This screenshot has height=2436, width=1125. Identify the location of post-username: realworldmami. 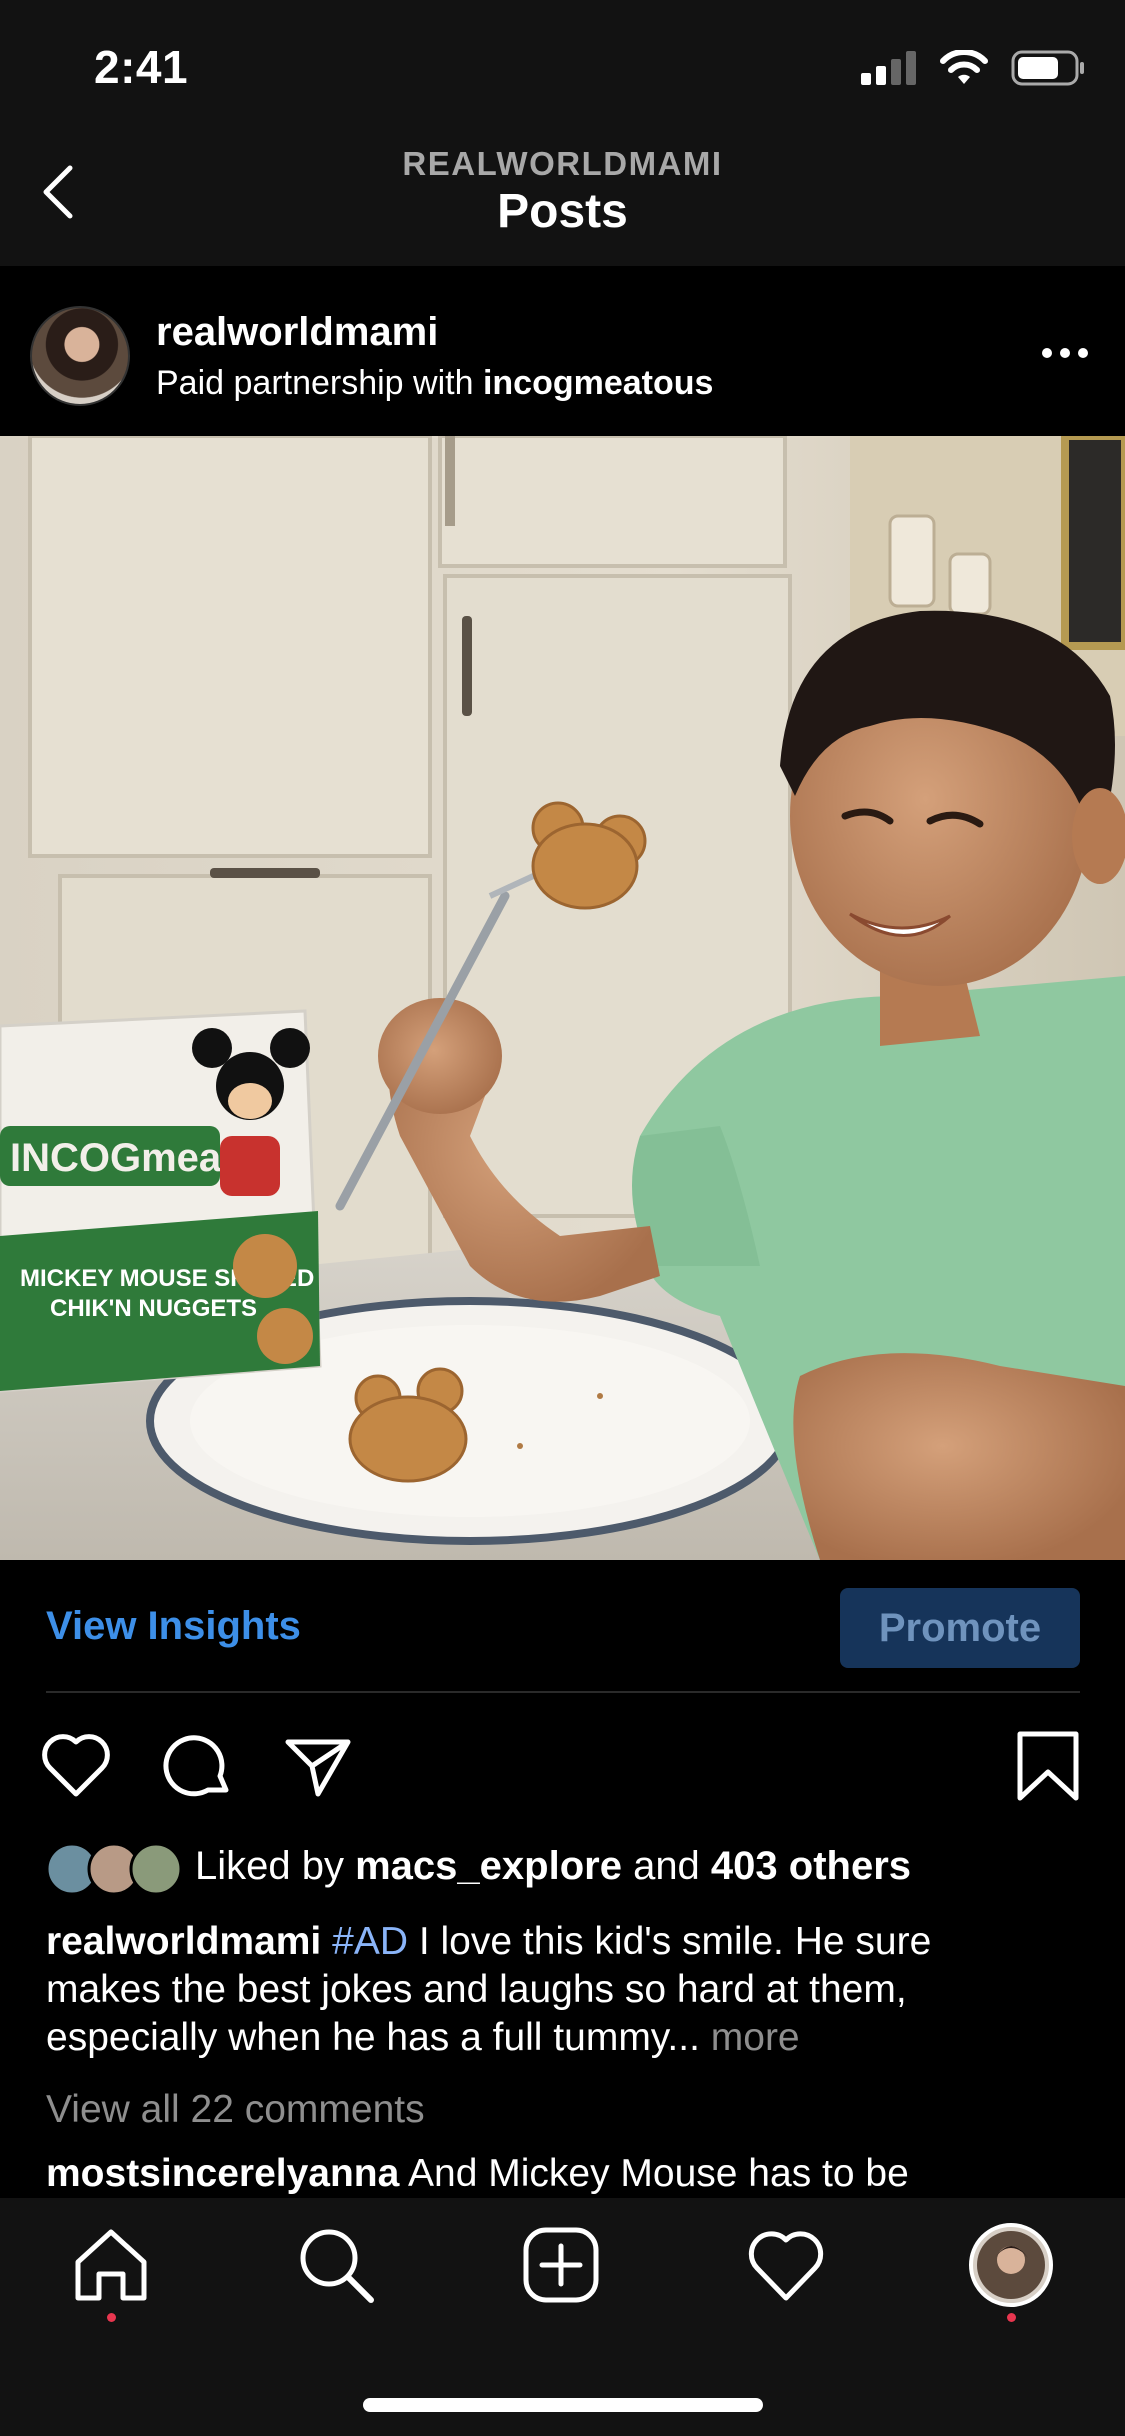
(297, 332).